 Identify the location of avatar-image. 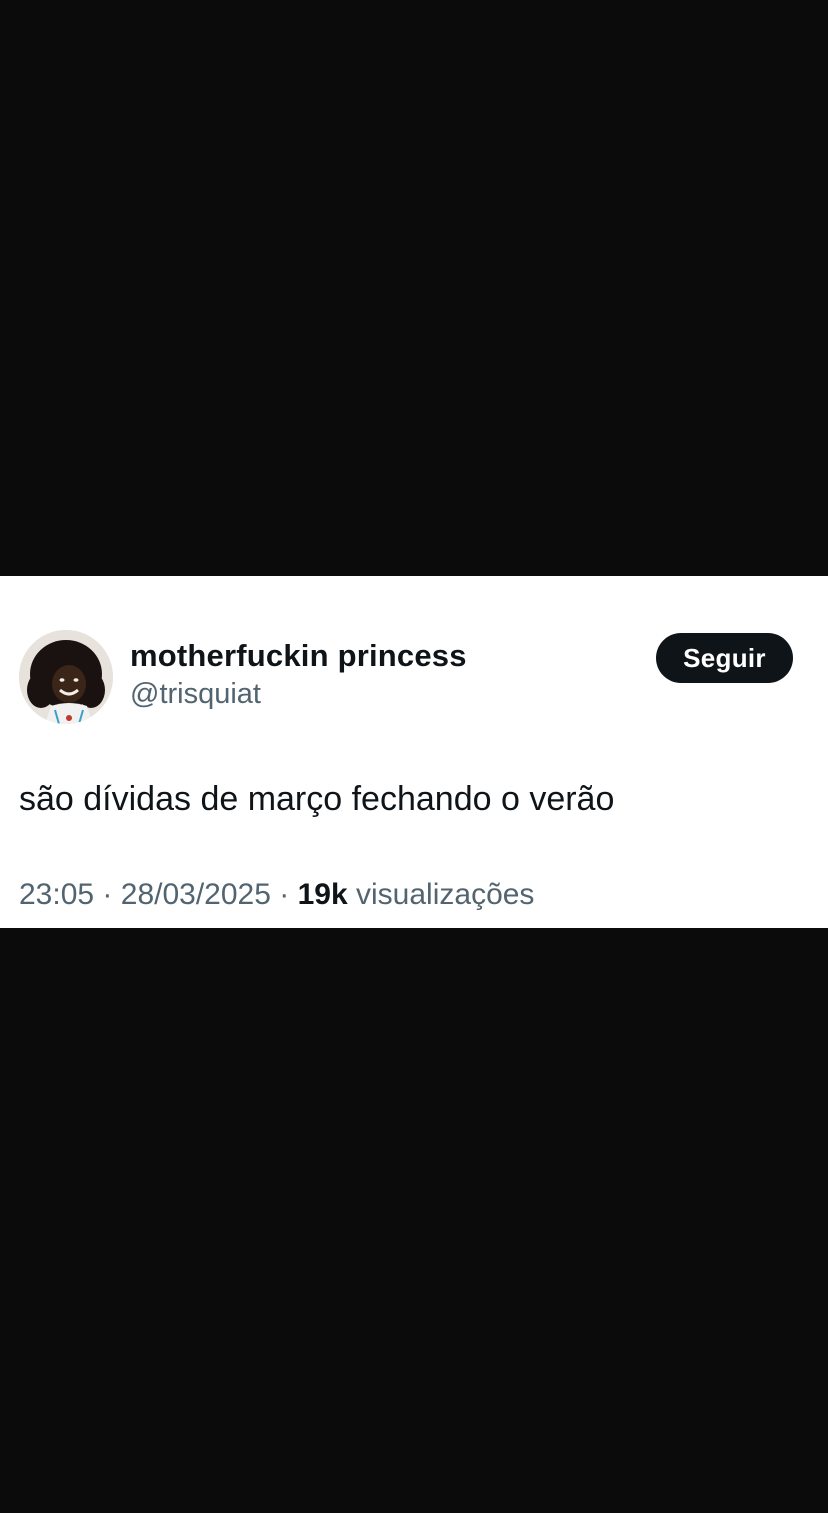
(66, 677).